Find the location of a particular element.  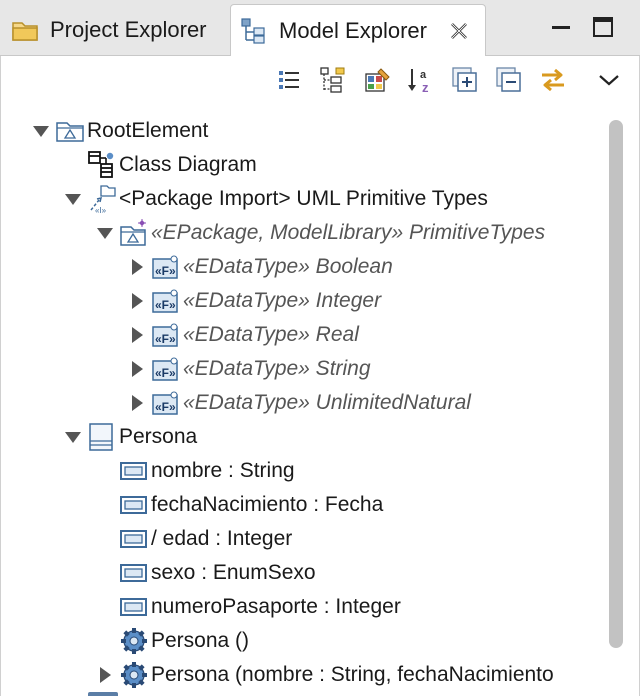

tree-item-rootelement: RootElement is located at coordinates (301, 131).